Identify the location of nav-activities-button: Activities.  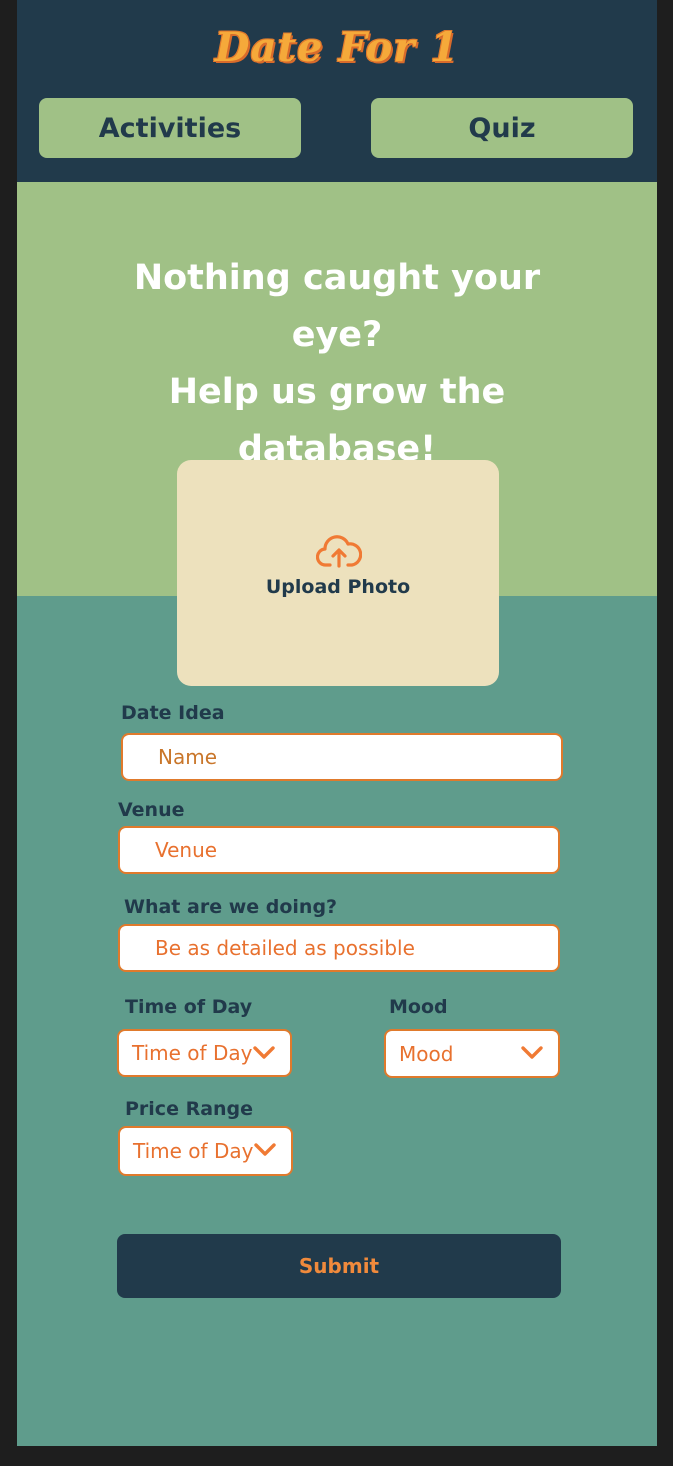
(170, 128).